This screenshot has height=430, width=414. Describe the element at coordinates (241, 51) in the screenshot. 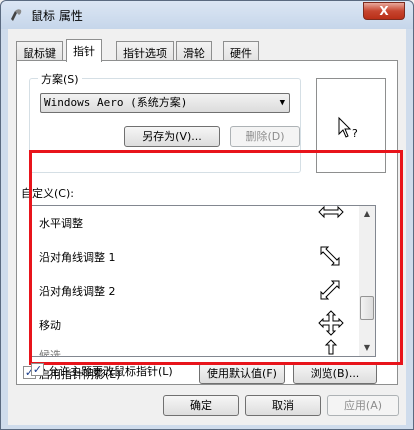

I see `tab-hardware: 硬件` at that location.